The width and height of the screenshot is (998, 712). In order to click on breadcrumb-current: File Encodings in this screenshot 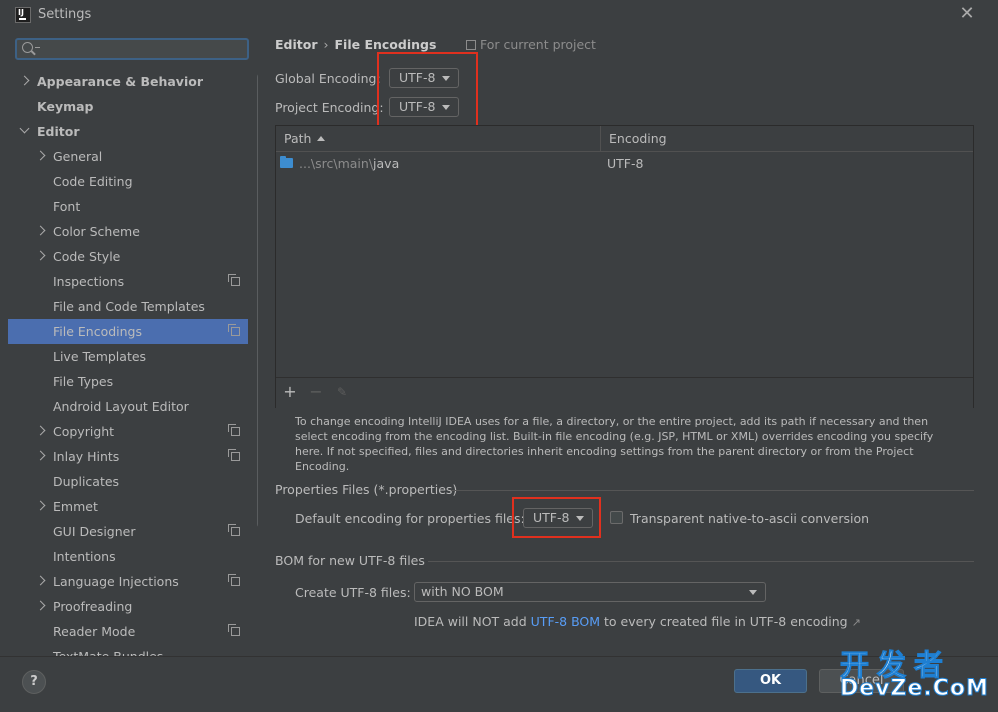, I will do `click(385, 44)`.